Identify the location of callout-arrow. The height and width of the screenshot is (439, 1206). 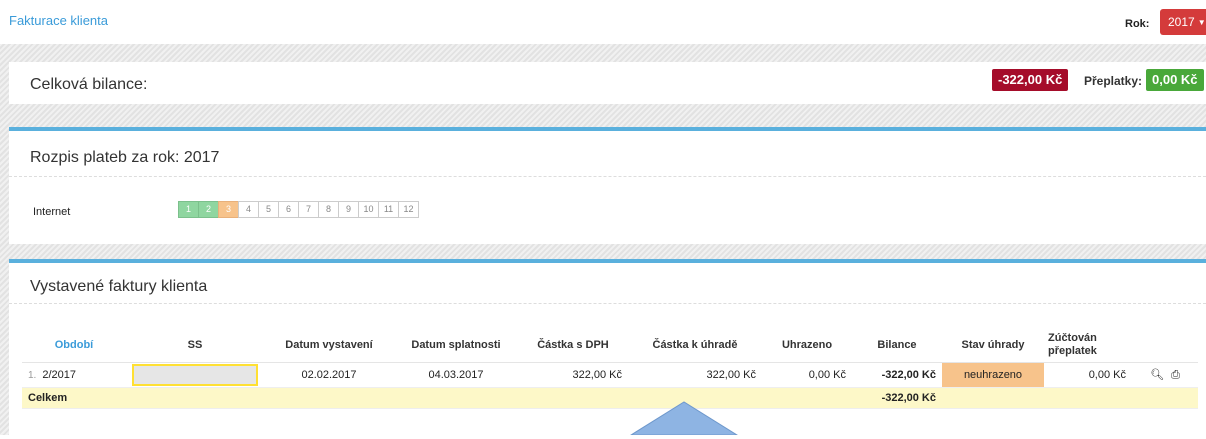
(684, 418).